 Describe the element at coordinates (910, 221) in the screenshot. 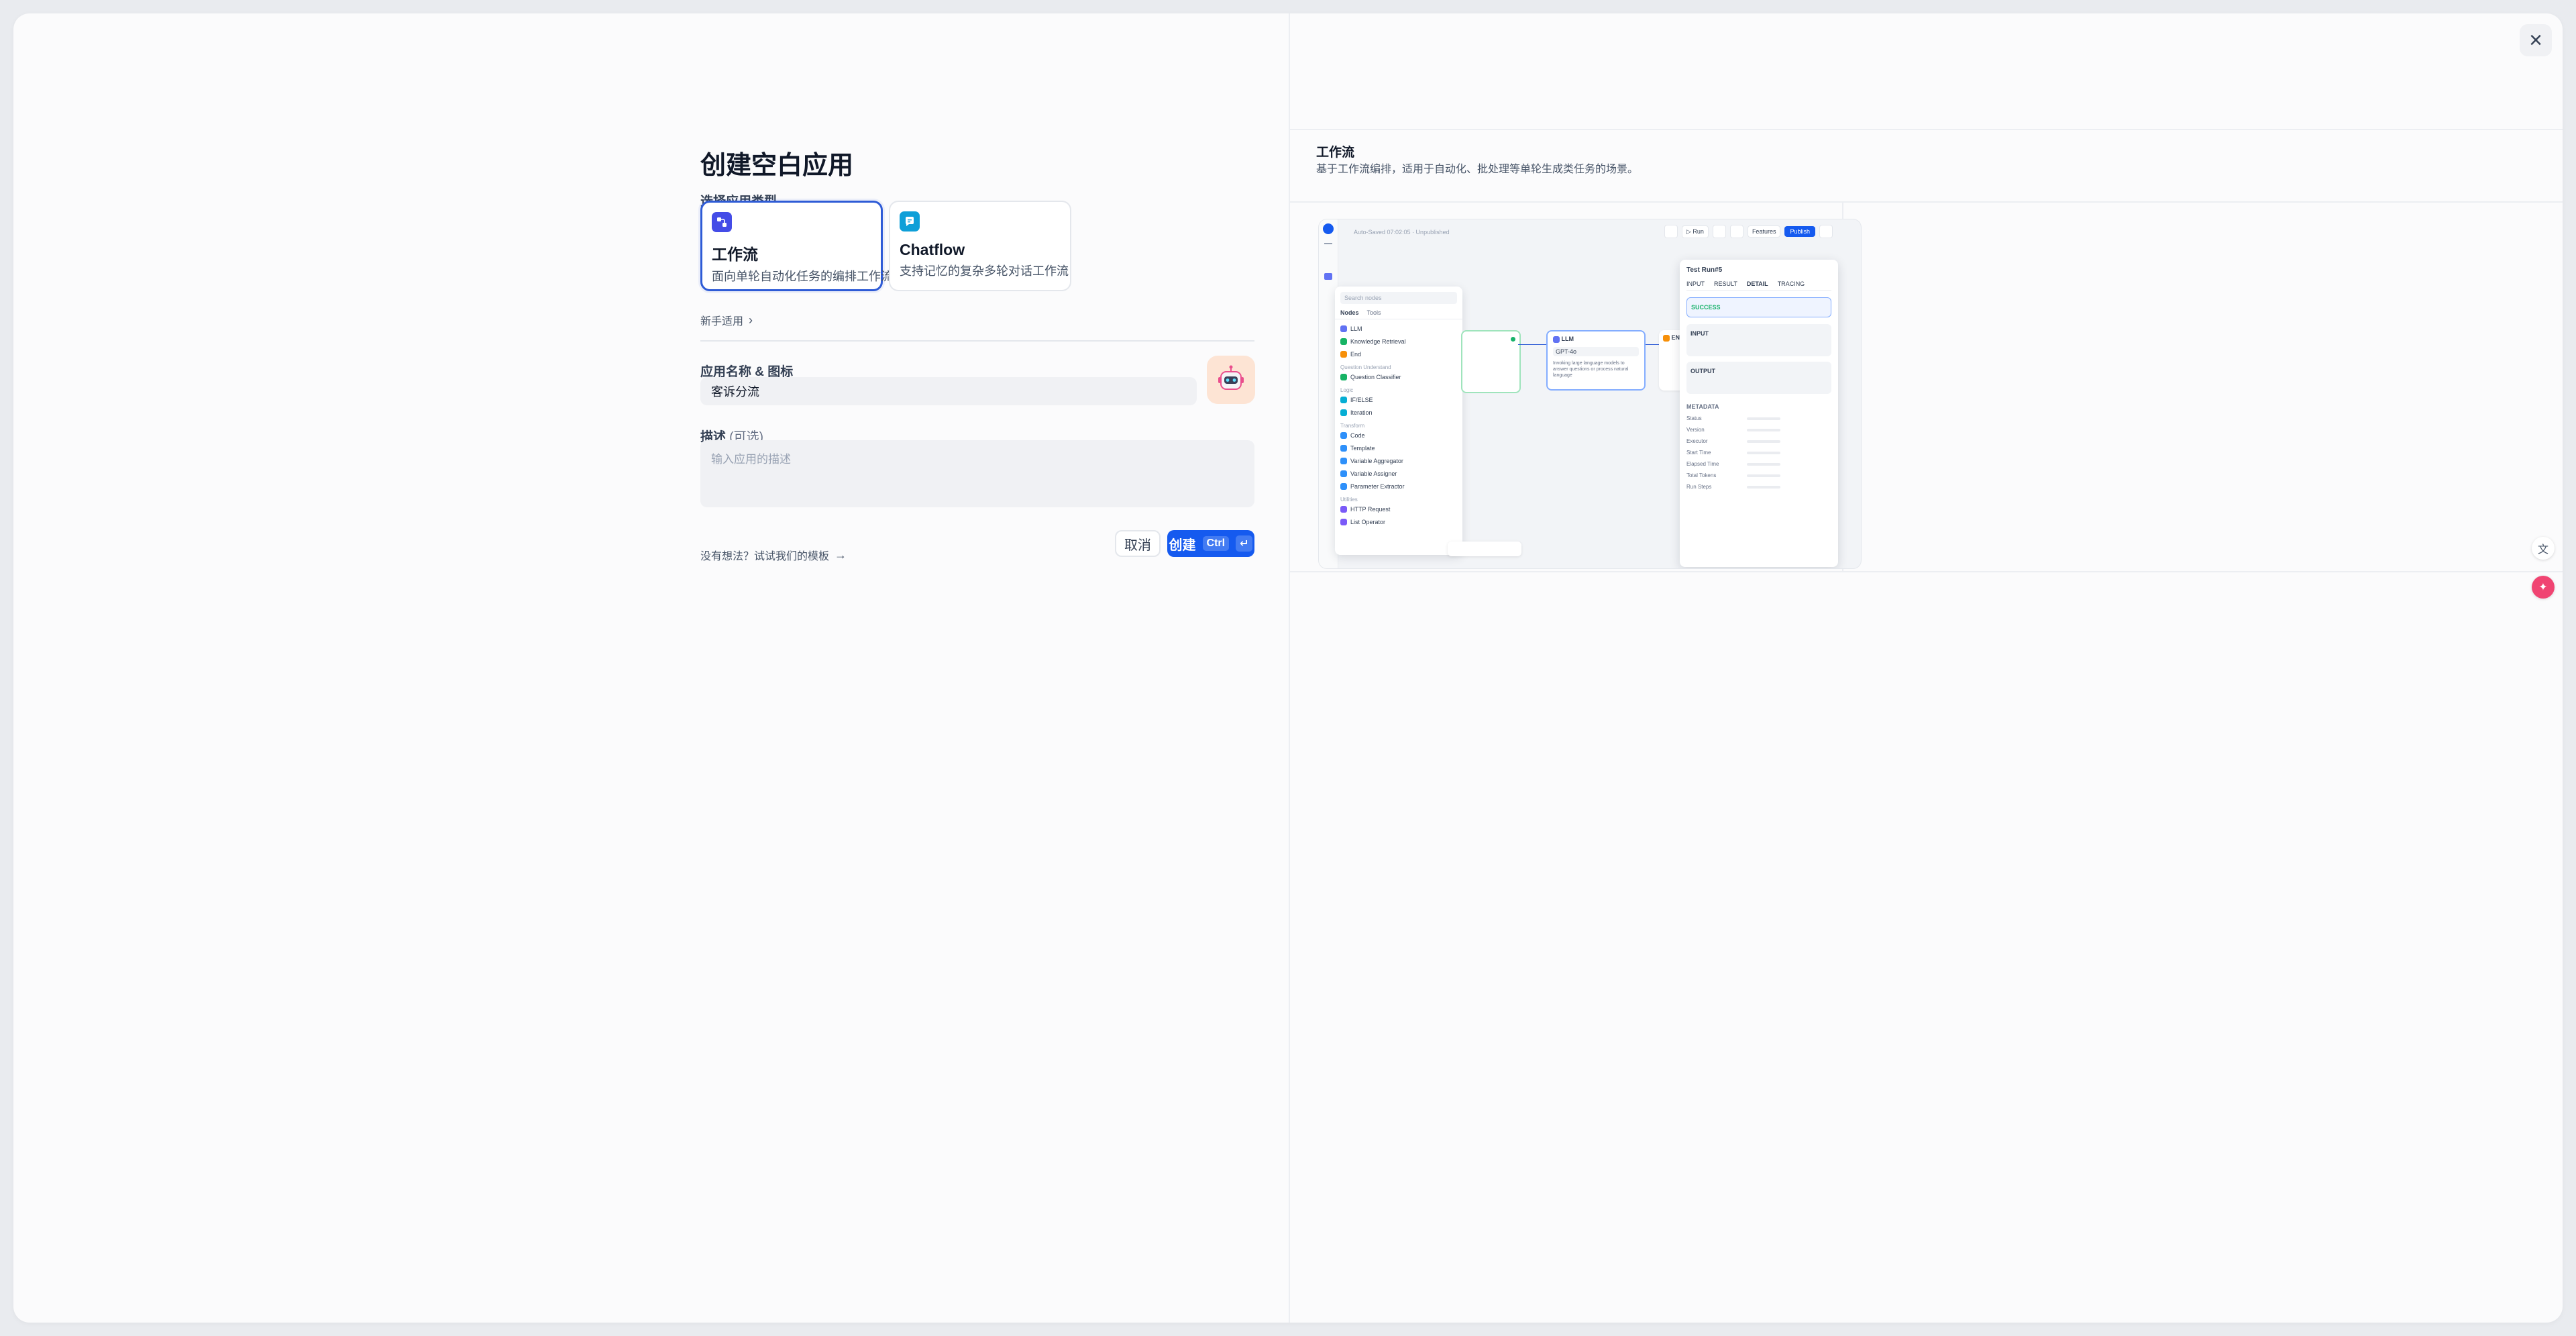

I see `chatflow-icon` at that location.